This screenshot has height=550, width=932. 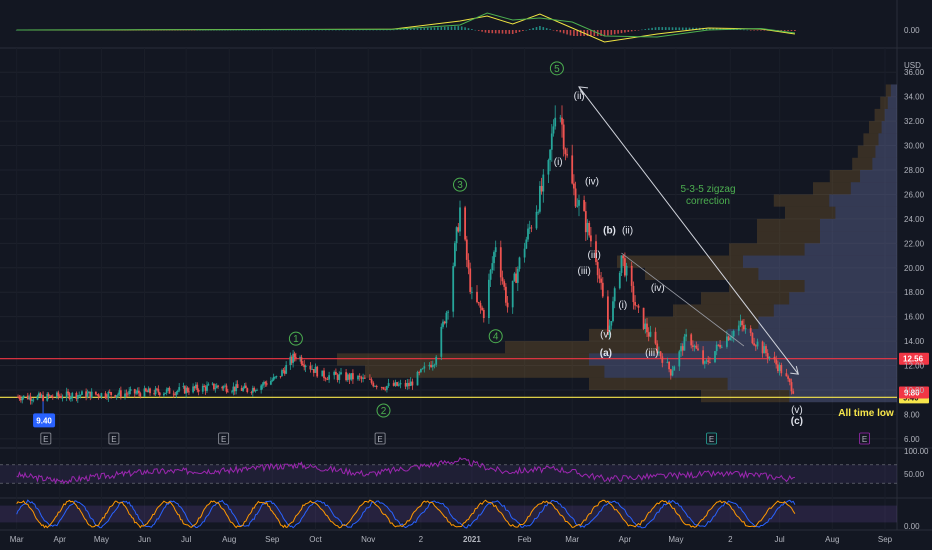 I want to click on x-tick-label: Mar, so click(x=572, y=539).